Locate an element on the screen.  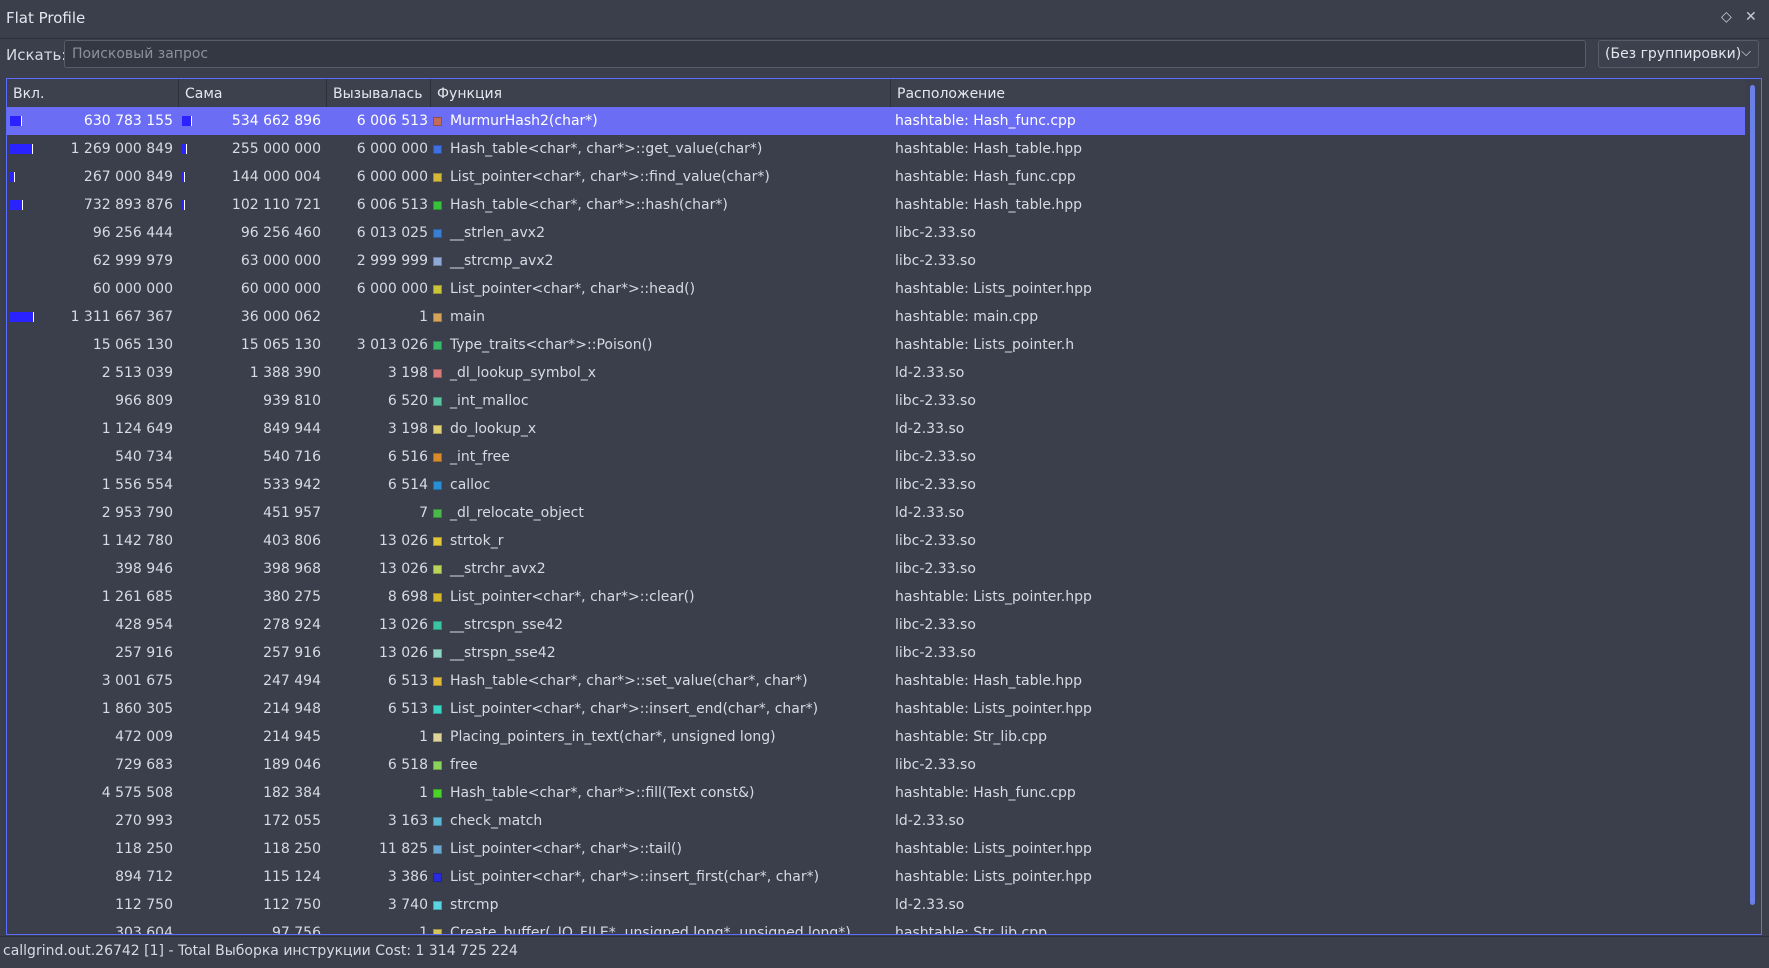
column-header-location: Расположение is located at coordinates (1318, 93).